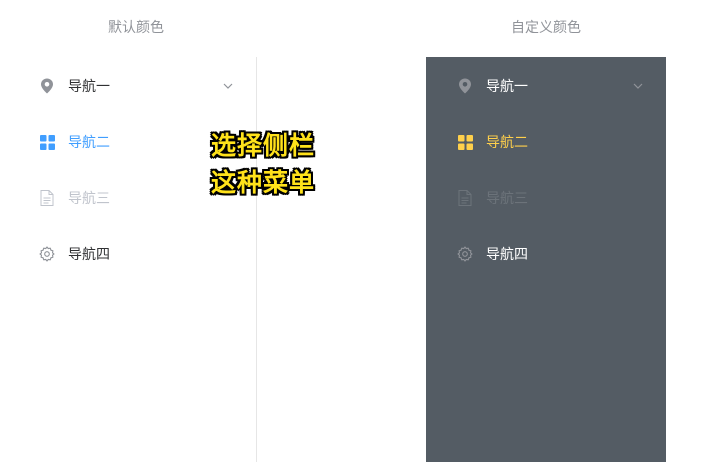  I want to click on default-menu-item-nav1: 导航一, so click(128, 86).